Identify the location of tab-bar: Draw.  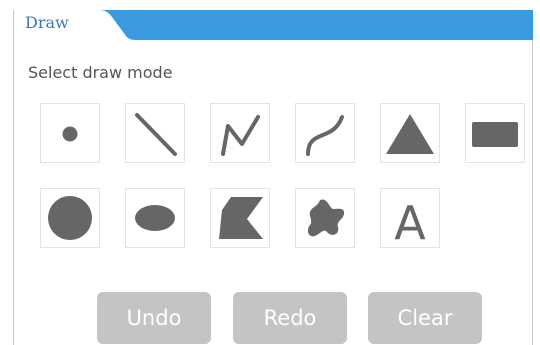
(273, 25).